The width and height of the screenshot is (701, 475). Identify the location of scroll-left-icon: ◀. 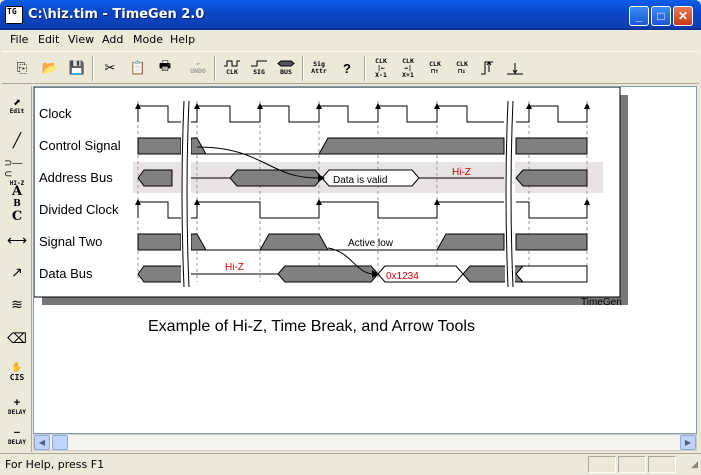
(42, 442).